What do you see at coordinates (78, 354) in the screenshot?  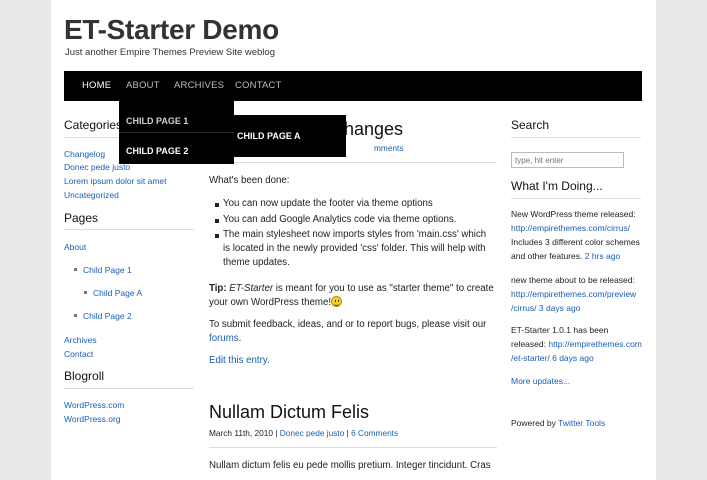 I see `page-link-contact: Contact` at bounding box center [78, 354].